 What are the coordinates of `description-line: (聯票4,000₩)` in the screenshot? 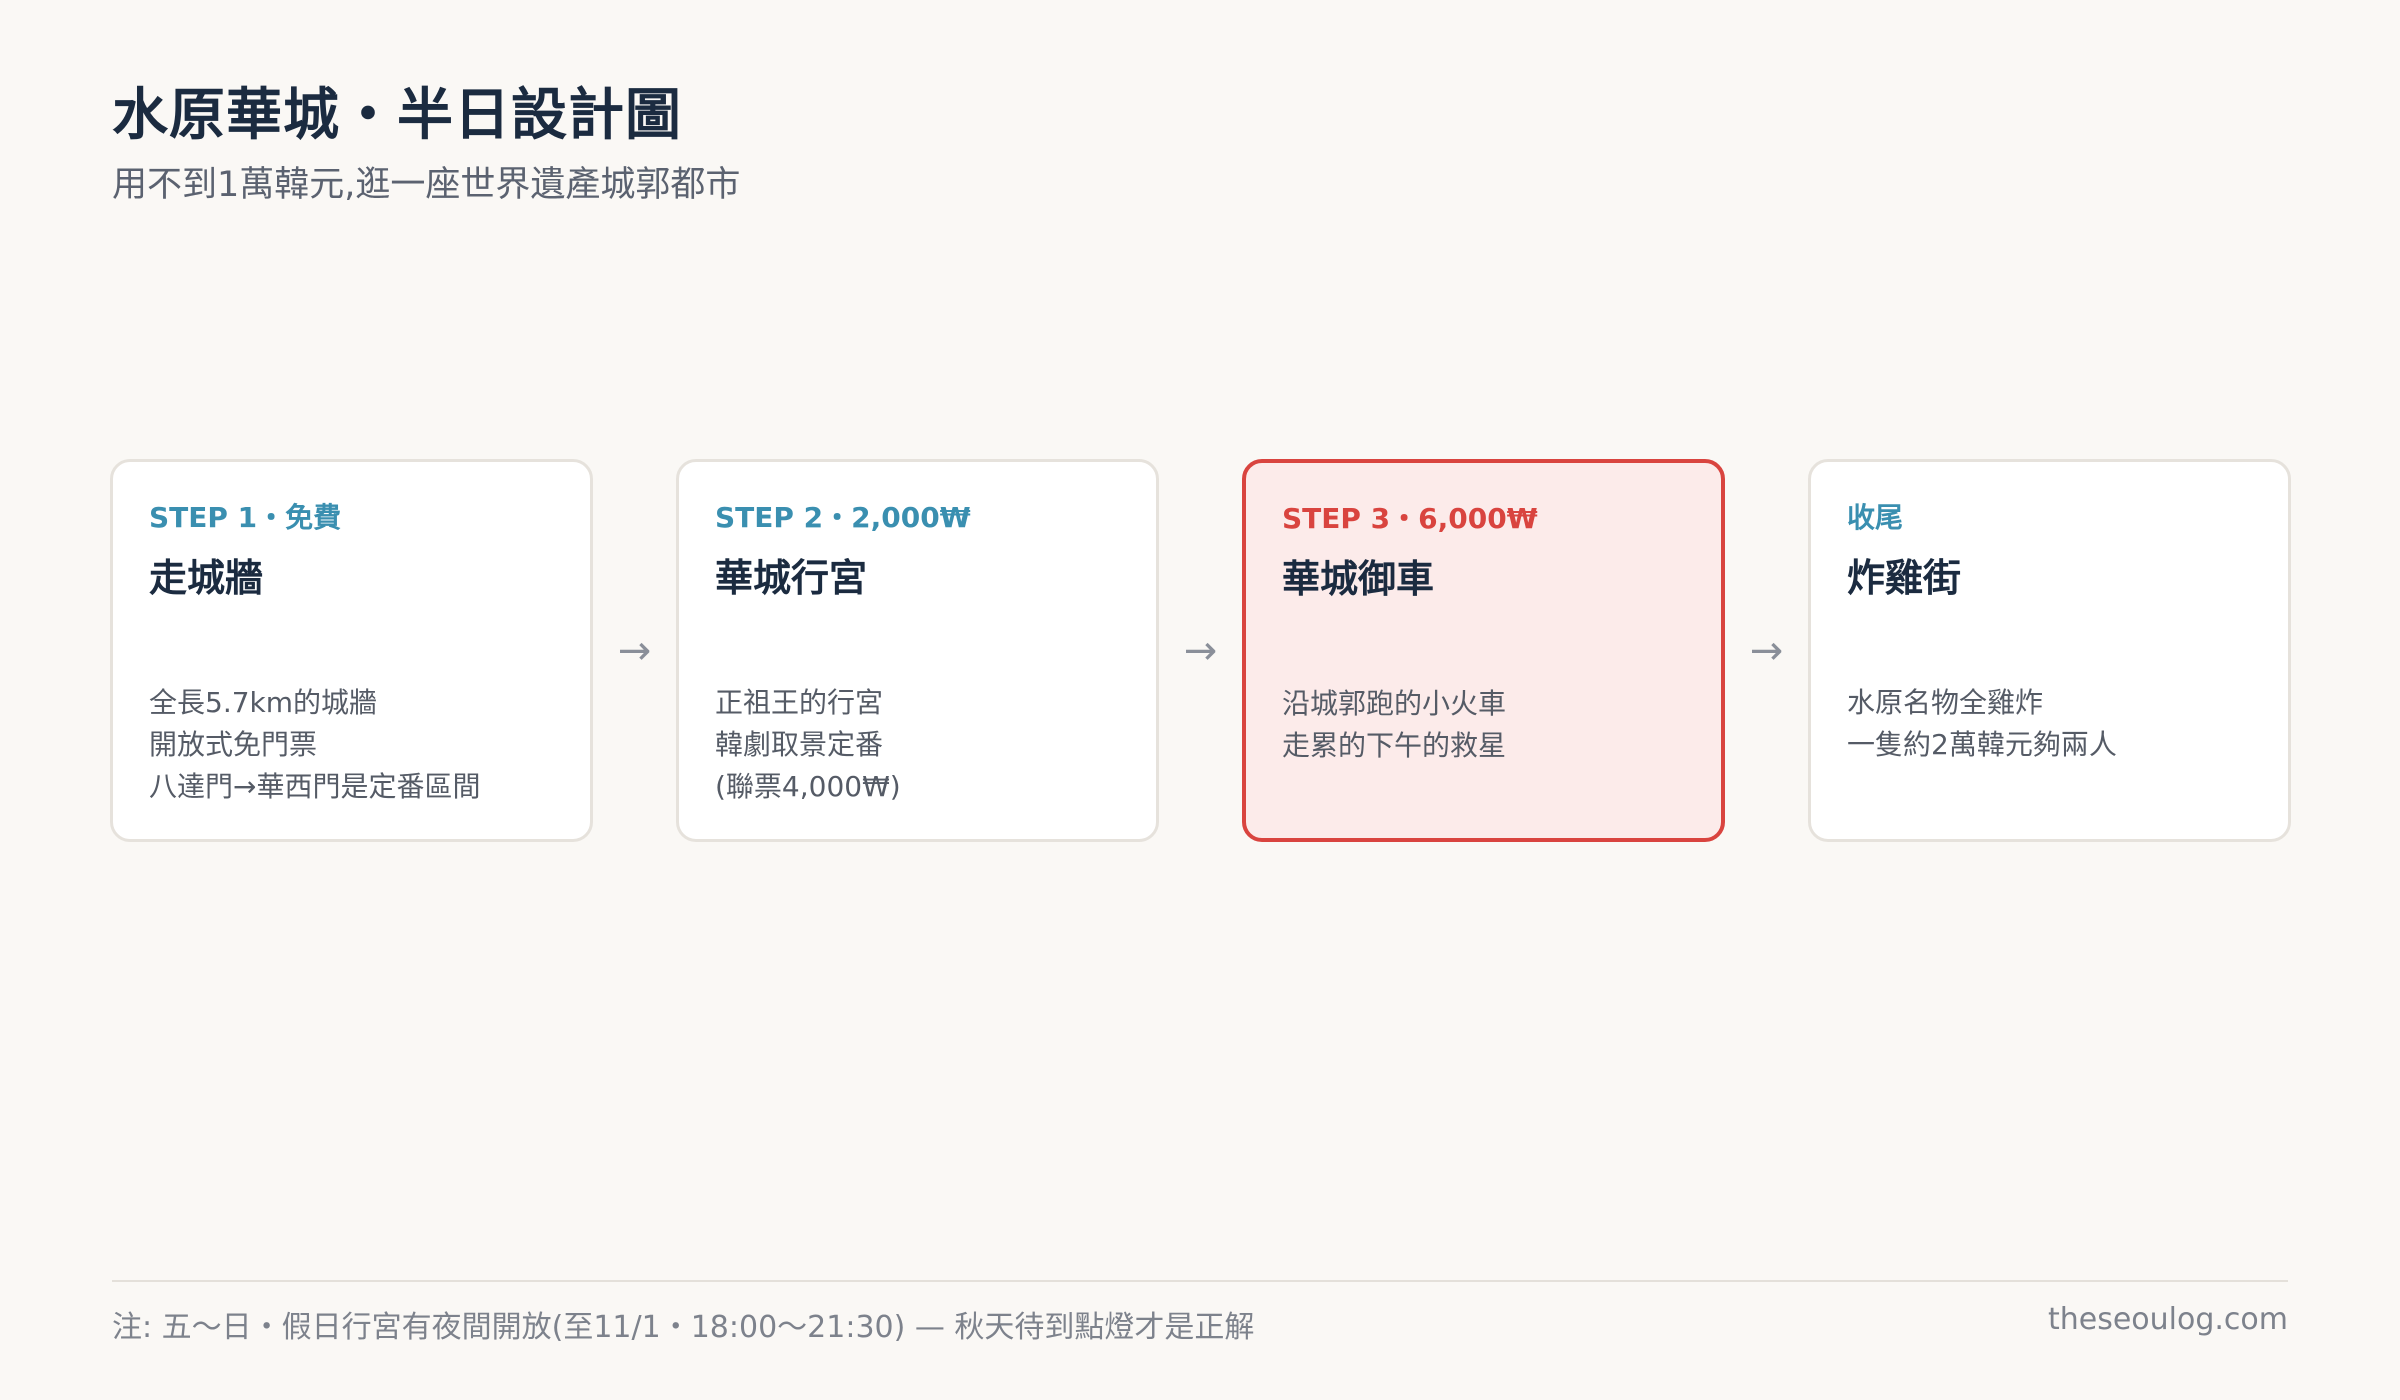 It's located at (808, 786).